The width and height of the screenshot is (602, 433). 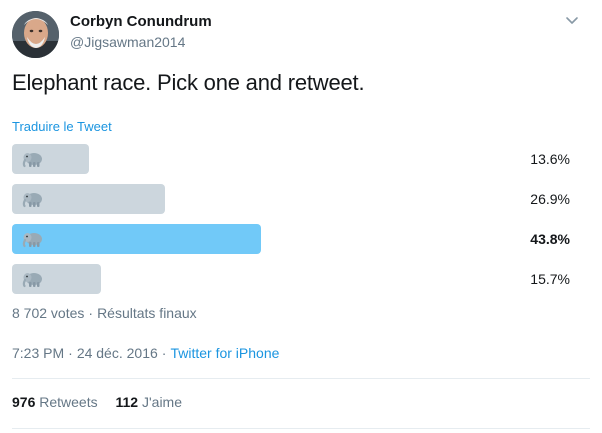 I want to click on profile-photo-icon, so click(x=35, y=34).